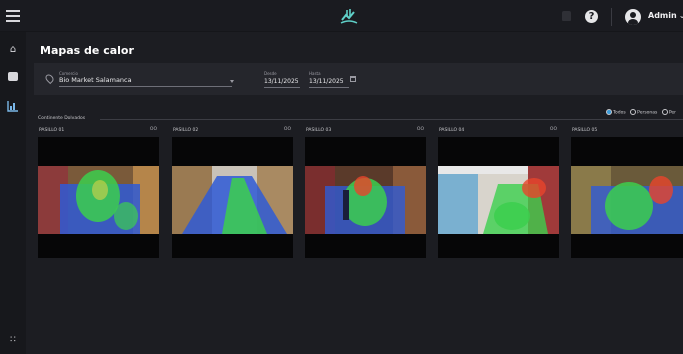 The height and width of the screenshot is (354, 683). I want to click on chevron-down-icon: ⌄, so click(680, 15).